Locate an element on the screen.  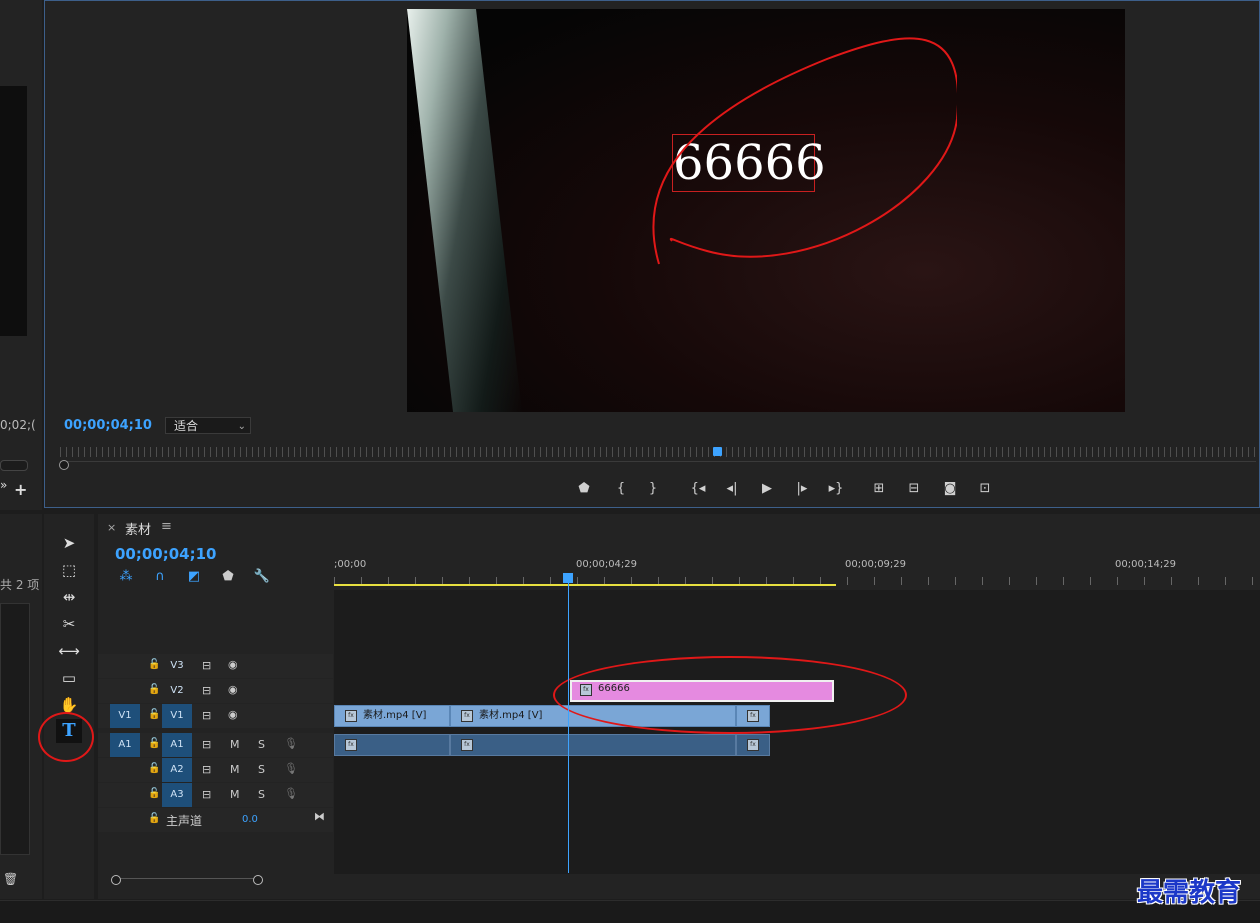
add-button-icon: + is located at coordinates (20, 489).